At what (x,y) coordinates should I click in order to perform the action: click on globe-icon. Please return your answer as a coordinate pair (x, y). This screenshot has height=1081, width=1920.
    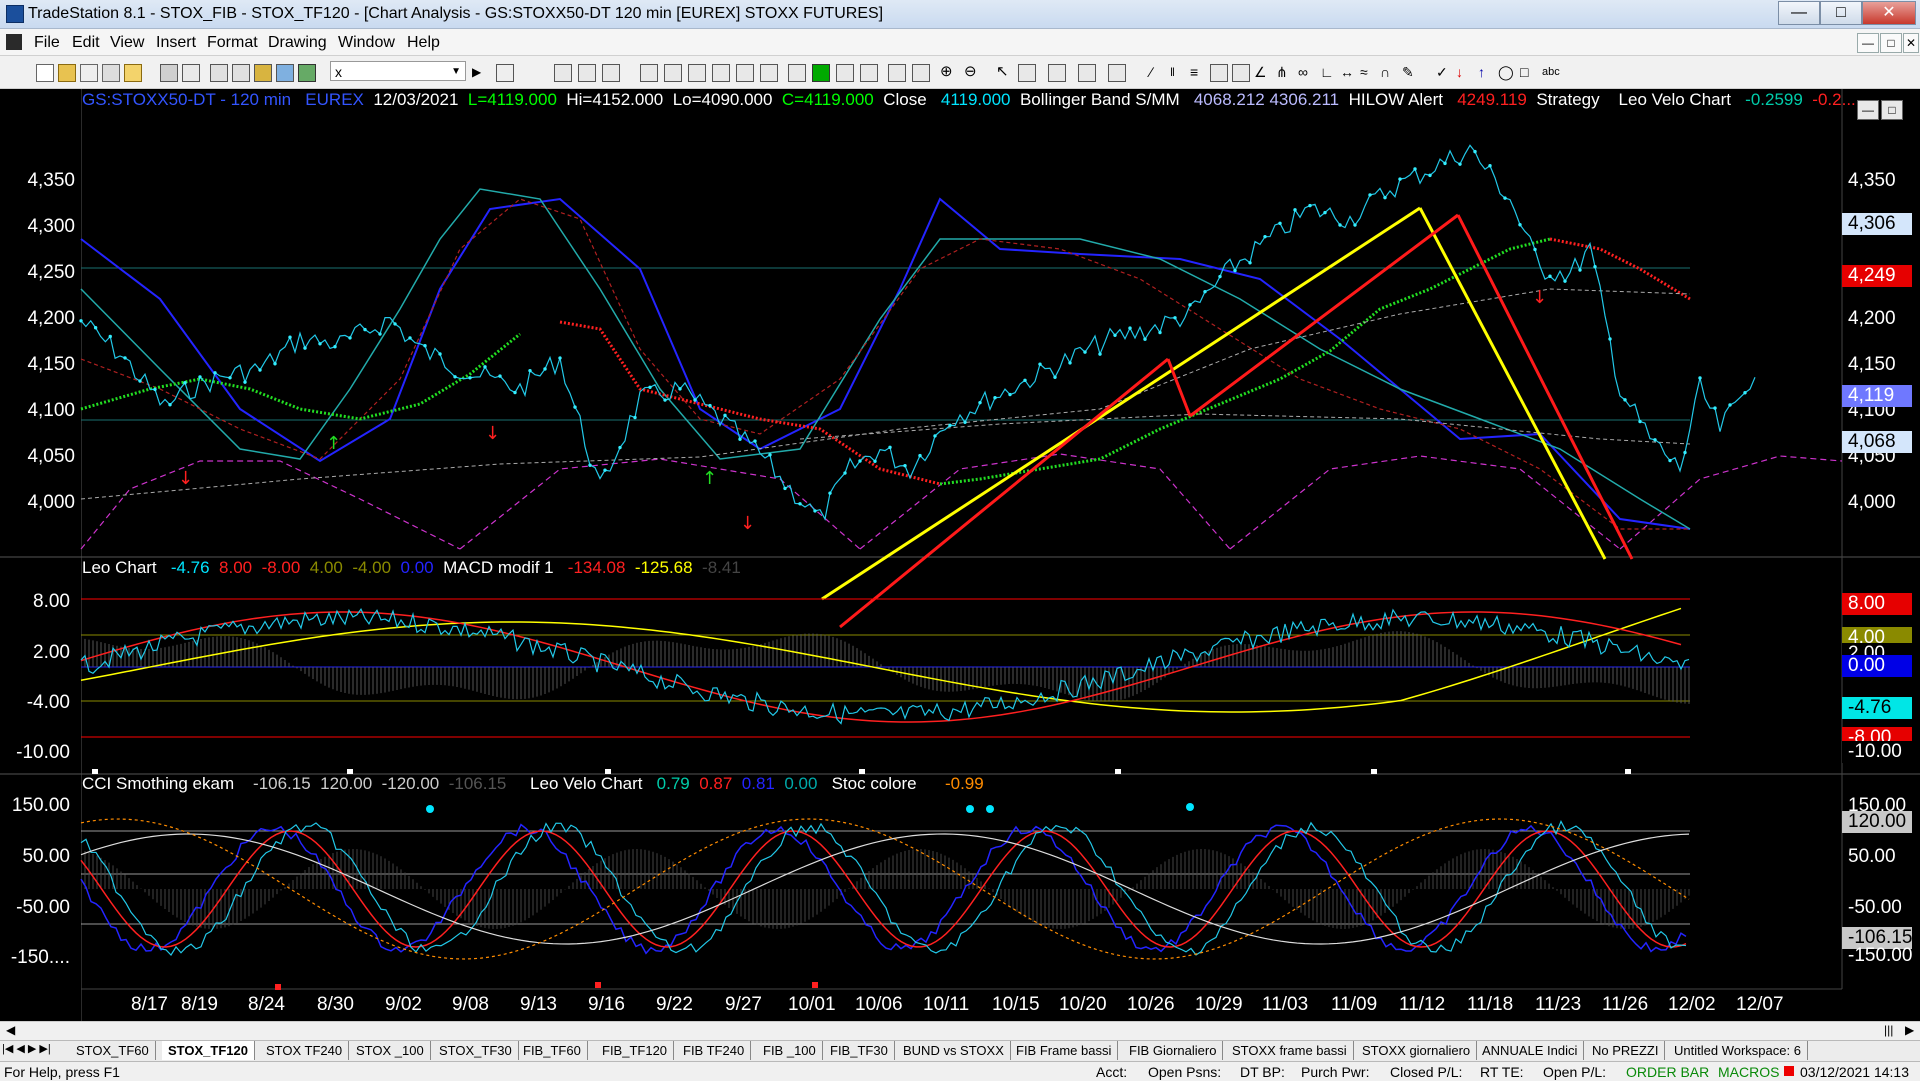
    Looking at the image, I should click on (307, 73).